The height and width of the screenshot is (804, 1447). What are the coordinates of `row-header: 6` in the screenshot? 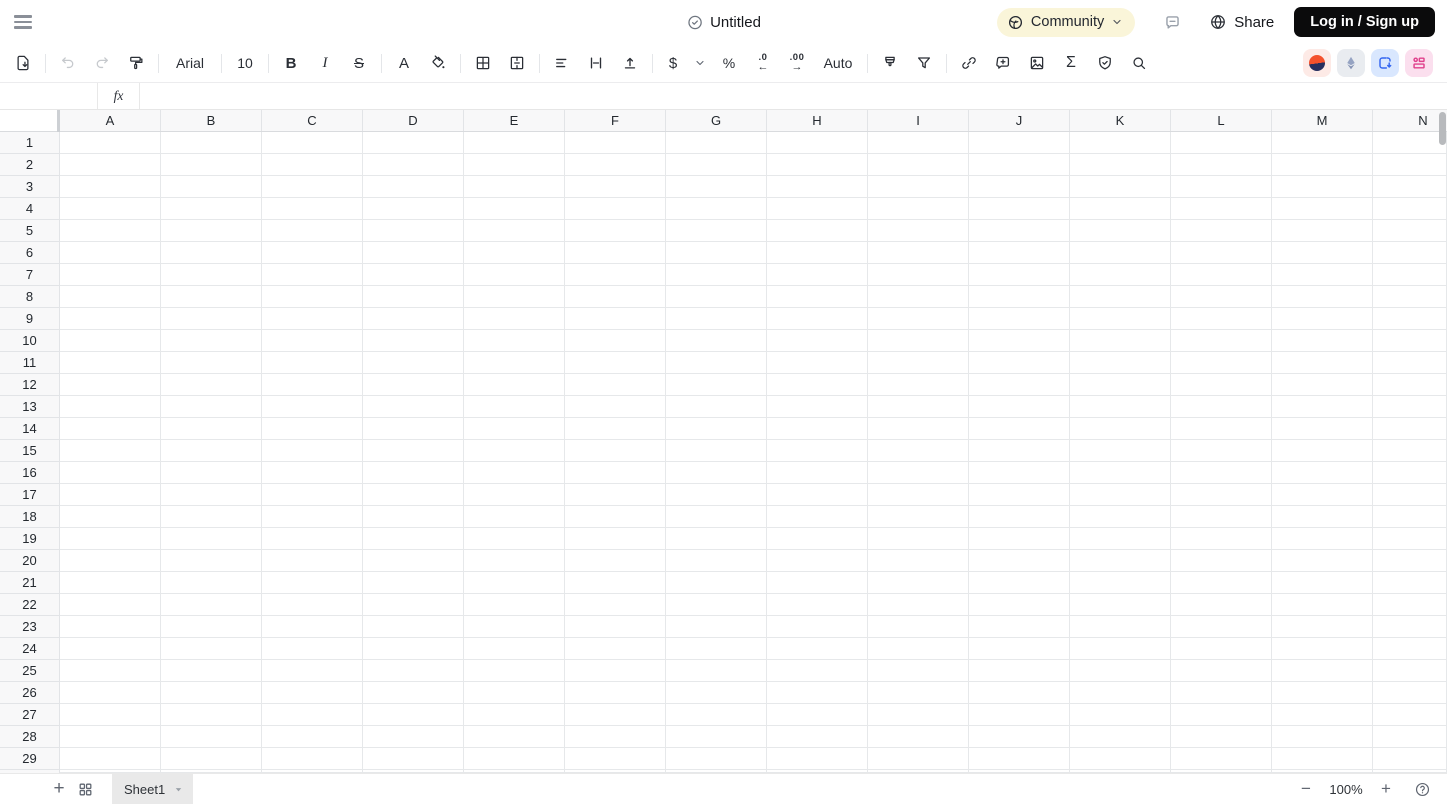 It's located at (29, 253).